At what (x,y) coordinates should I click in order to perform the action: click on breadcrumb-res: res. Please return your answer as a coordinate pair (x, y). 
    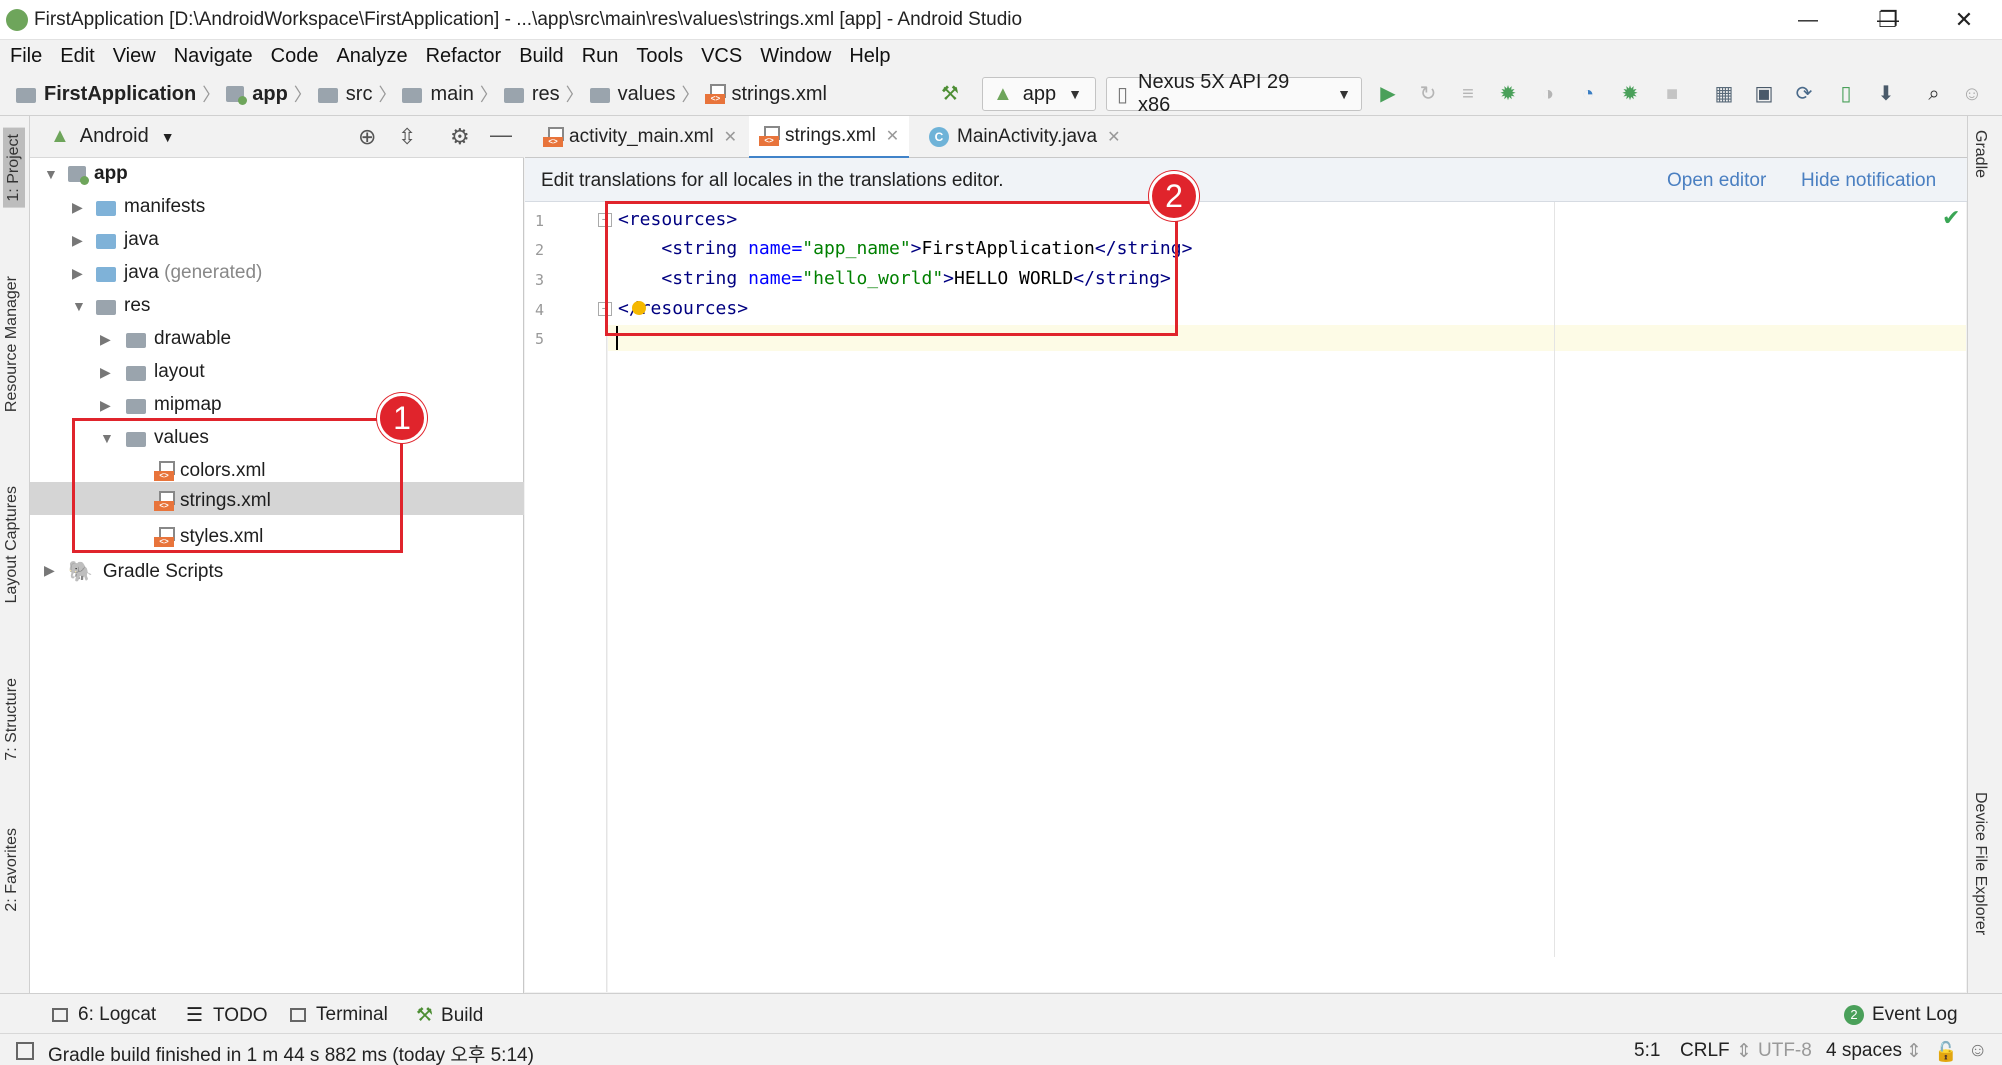
    Looking at the image, I should click on (546, 94).